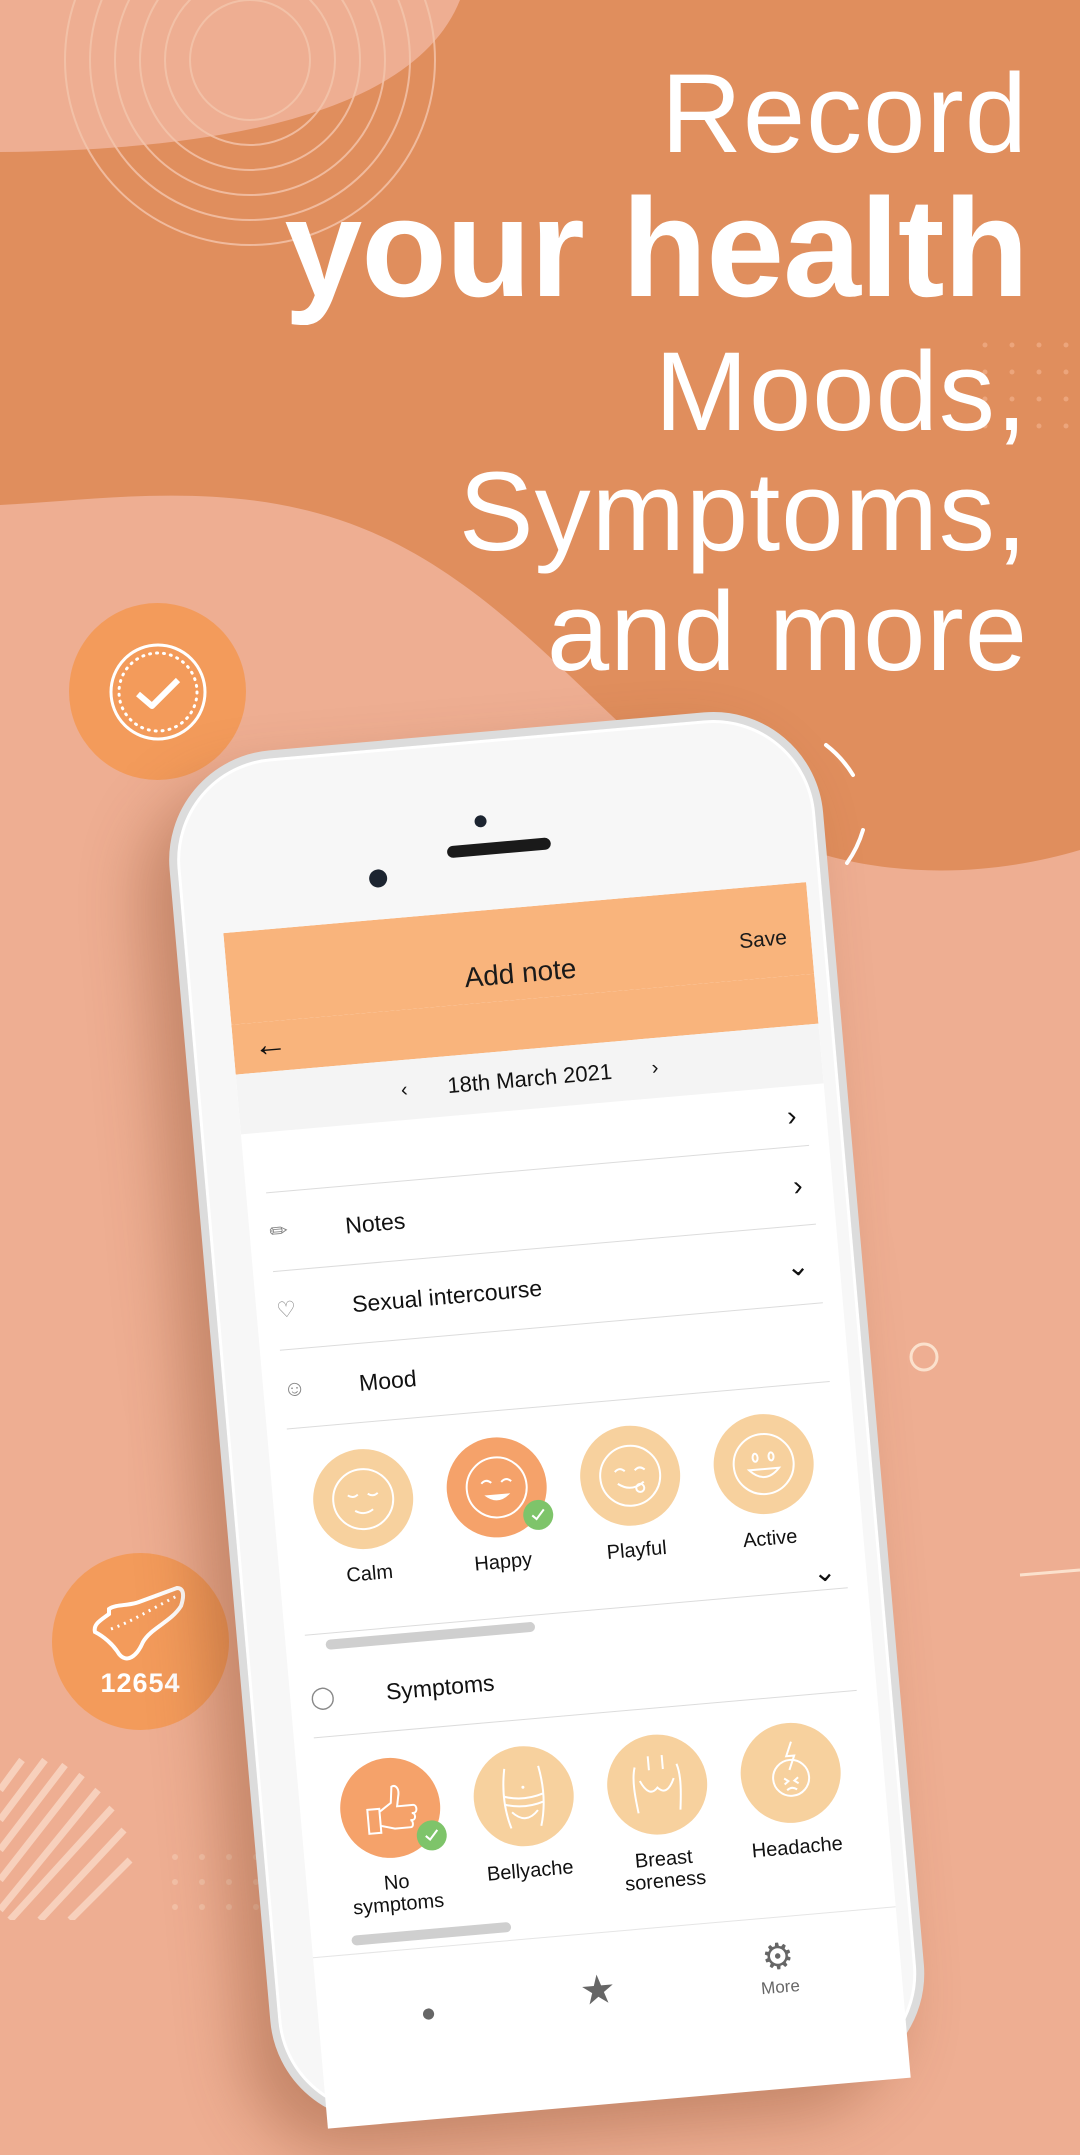  I want to click on shoe-icon, so click(138, 1623).